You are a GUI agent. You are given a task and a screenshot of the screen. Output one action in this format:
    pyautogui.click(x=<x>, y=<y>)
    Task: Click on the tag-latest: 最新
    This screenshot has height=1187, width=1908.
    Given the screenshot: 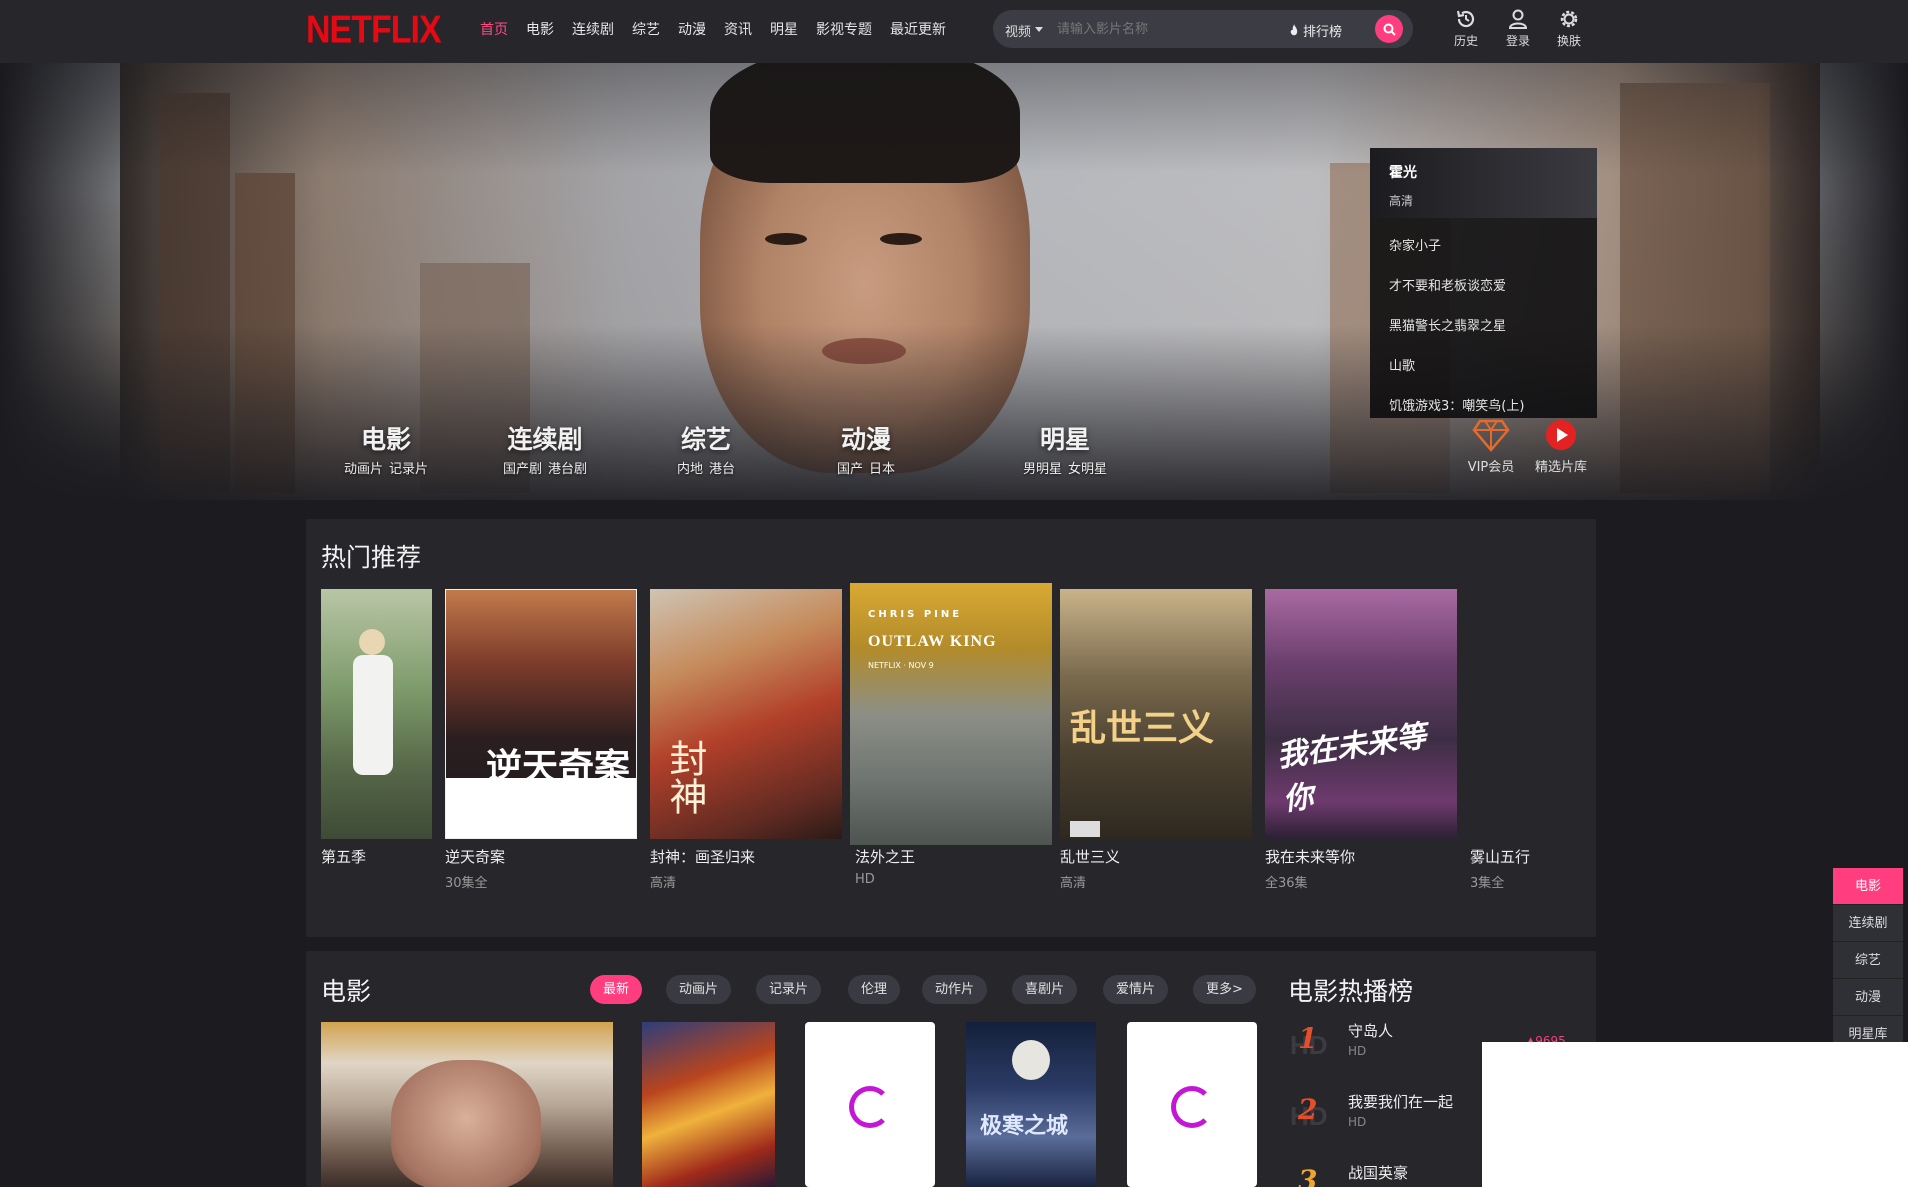 What is the action you would take?
    pyautogui.click(x=616, y=989)
    